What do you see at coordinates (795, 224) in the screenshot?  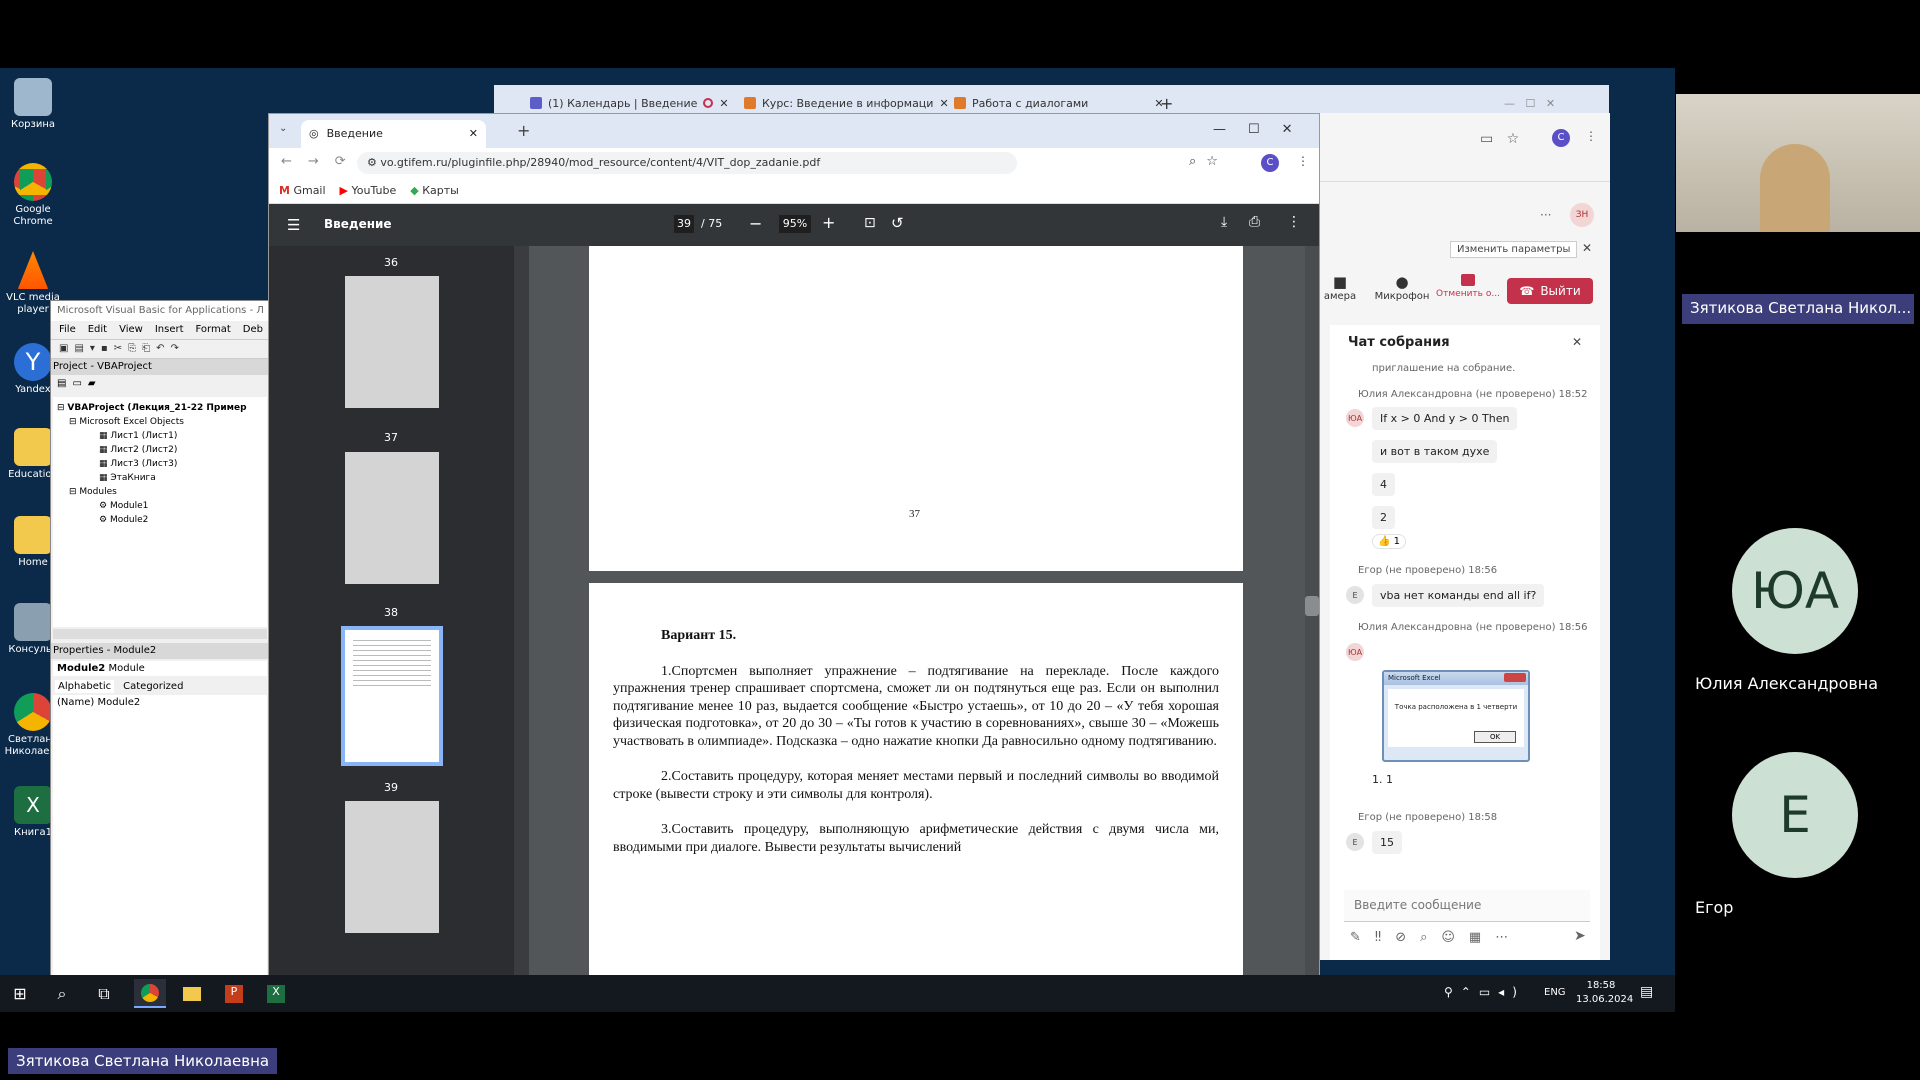 I see `zoom-input: 95%` at bounding box center [795, 224].